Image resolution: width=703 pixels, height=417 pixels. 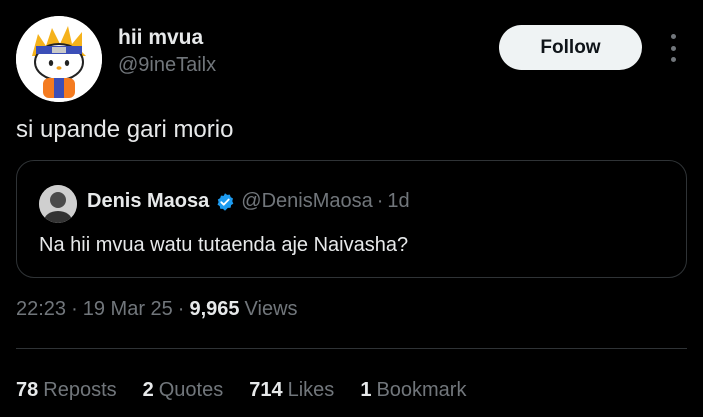 I want to click on bookmarks-label: Bookmark, so click(x=421, y=390).